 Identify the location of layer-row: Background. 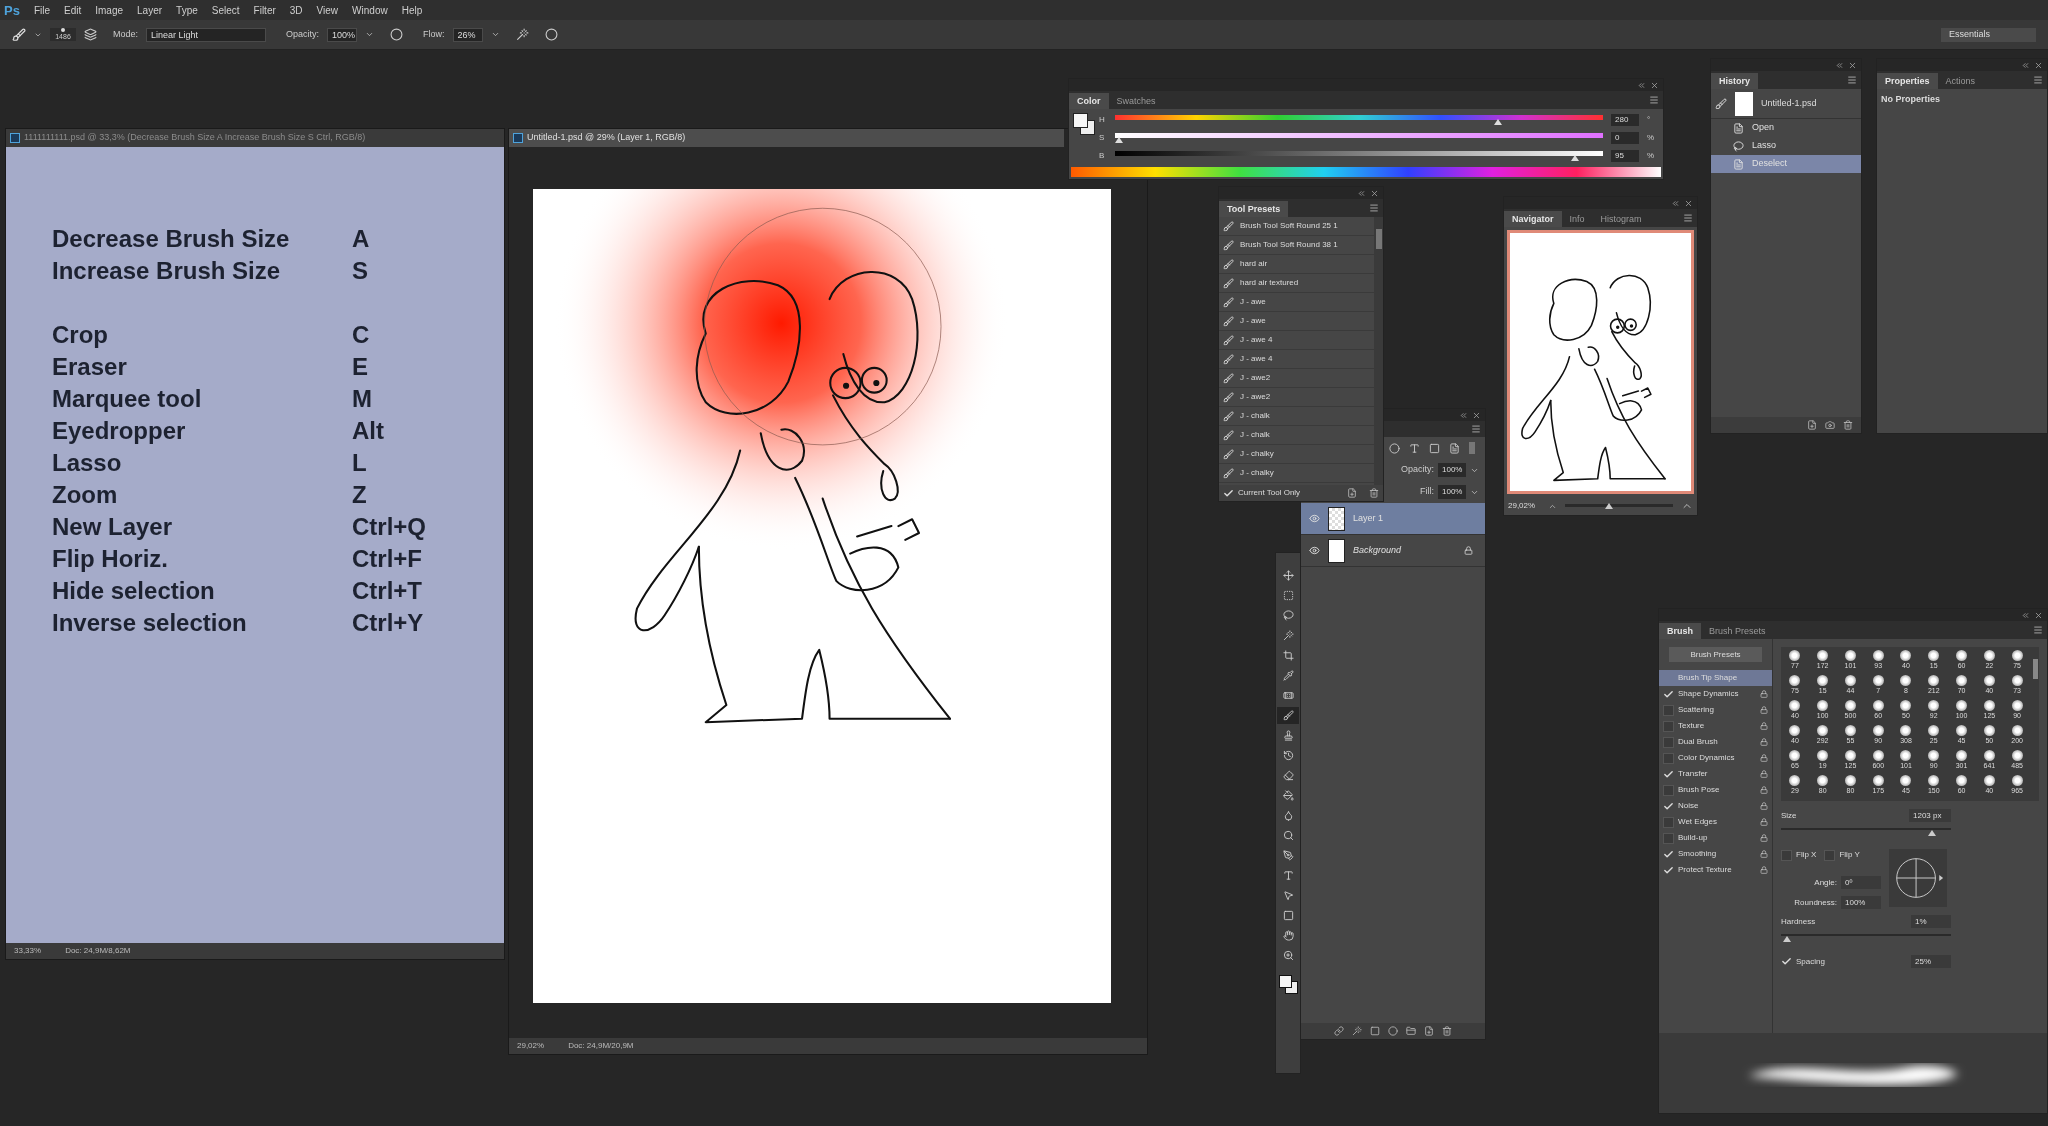
(1393, 551).